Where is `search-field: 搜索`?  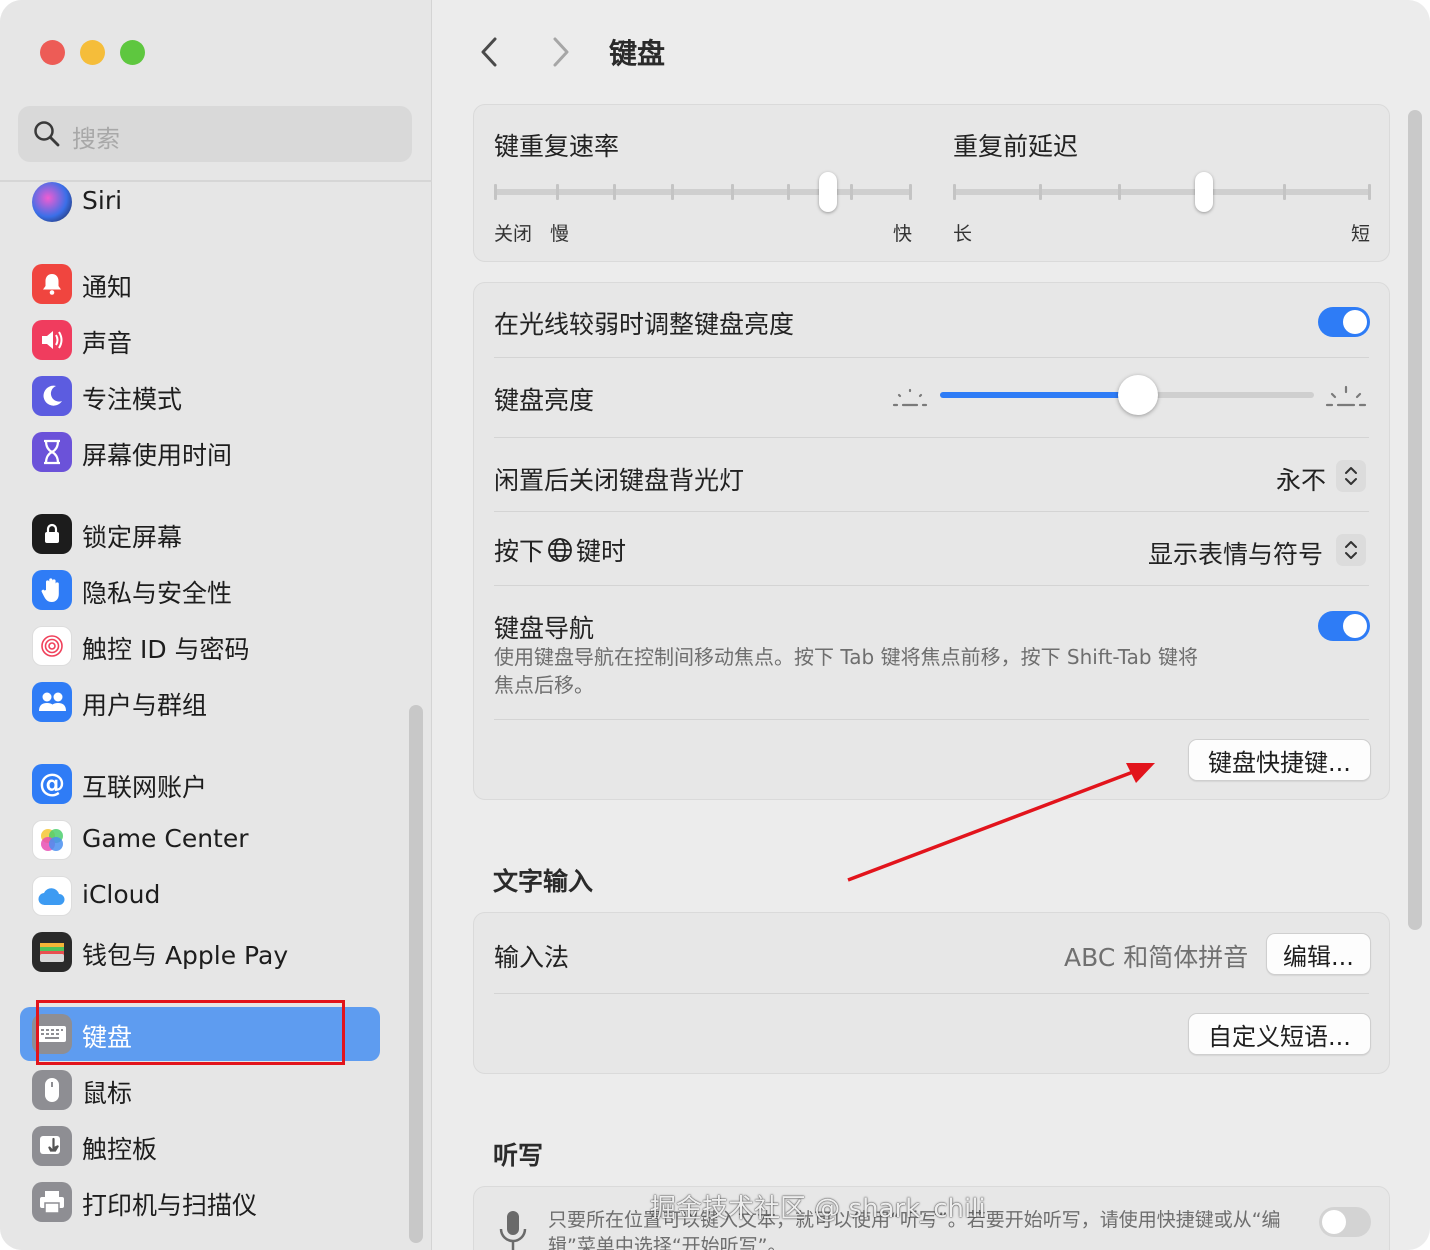
search-field: 搜索 is located at coordinates (215, 134).